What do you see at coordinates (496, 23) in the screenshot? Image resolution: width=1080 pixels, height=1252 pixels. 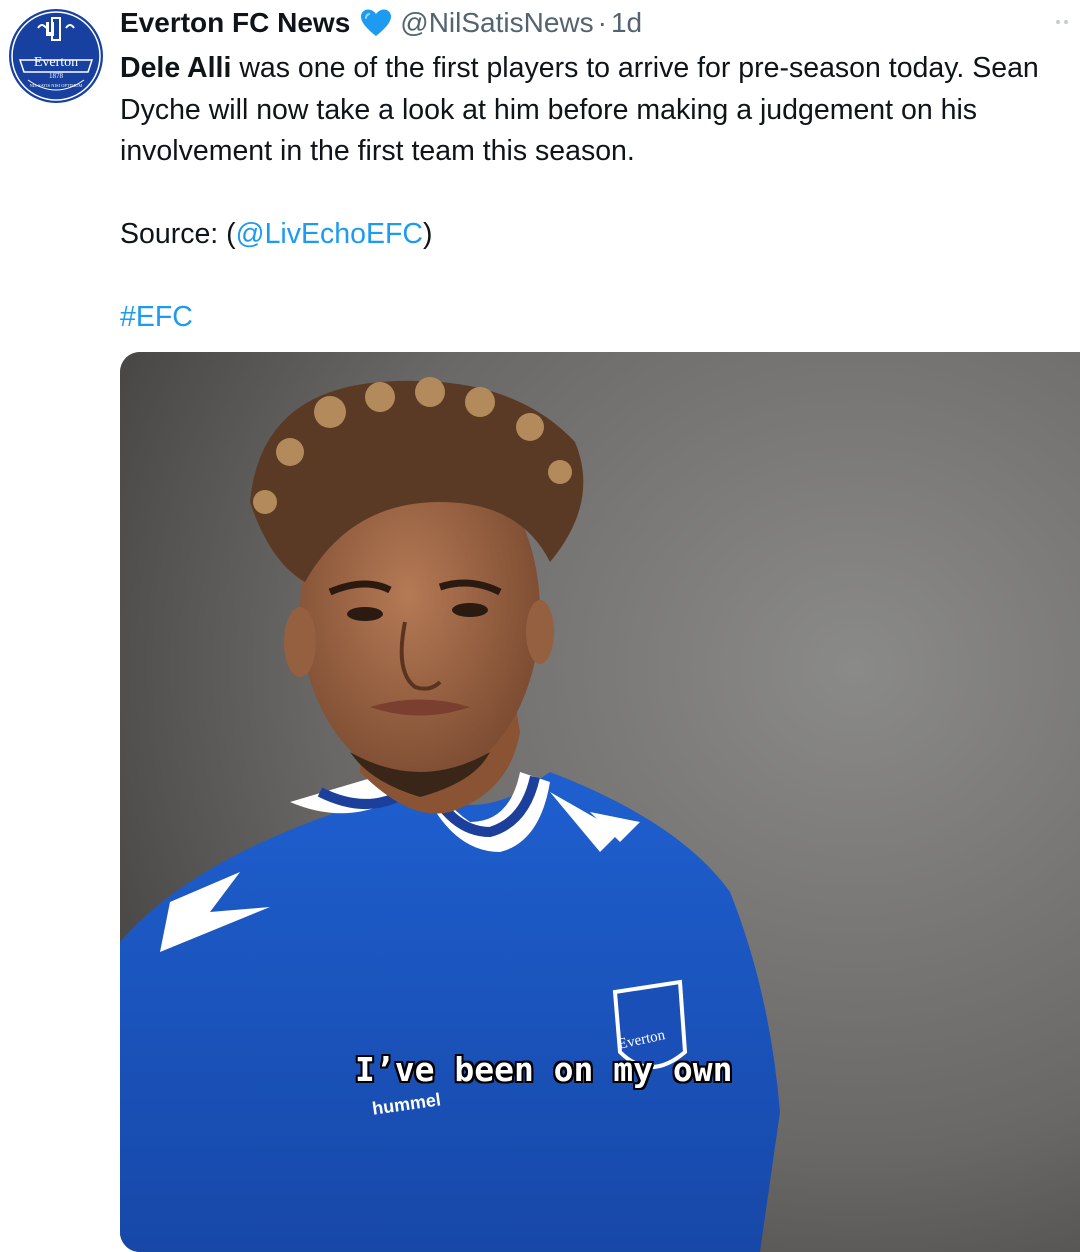 I see `author-handle: @NilSatisNews` at bounding box center [496, 23].